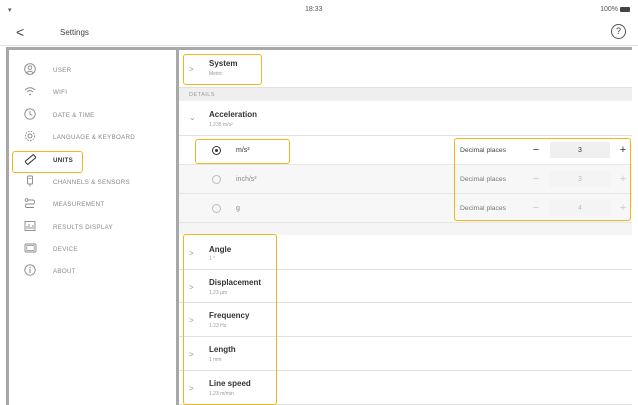 The width and height of the screenshot is (638, 405). I want to click on acceleration-value: 1.235 m/s², so click(221, 125).